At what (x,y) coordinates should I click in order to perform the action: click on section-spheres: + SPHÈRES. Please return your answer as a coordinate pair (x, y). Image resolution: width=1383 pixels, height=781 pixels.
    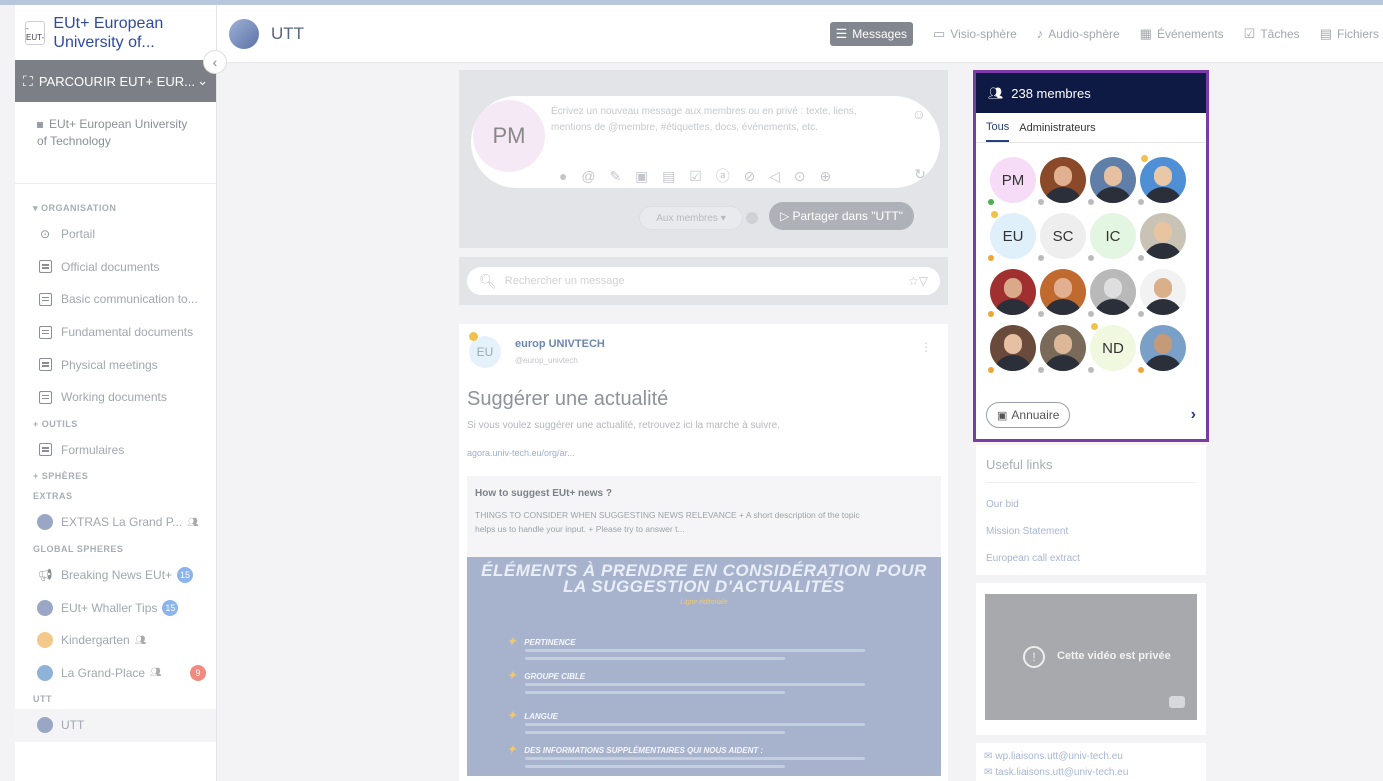
    Looking at the image, I should click on (115, 476).